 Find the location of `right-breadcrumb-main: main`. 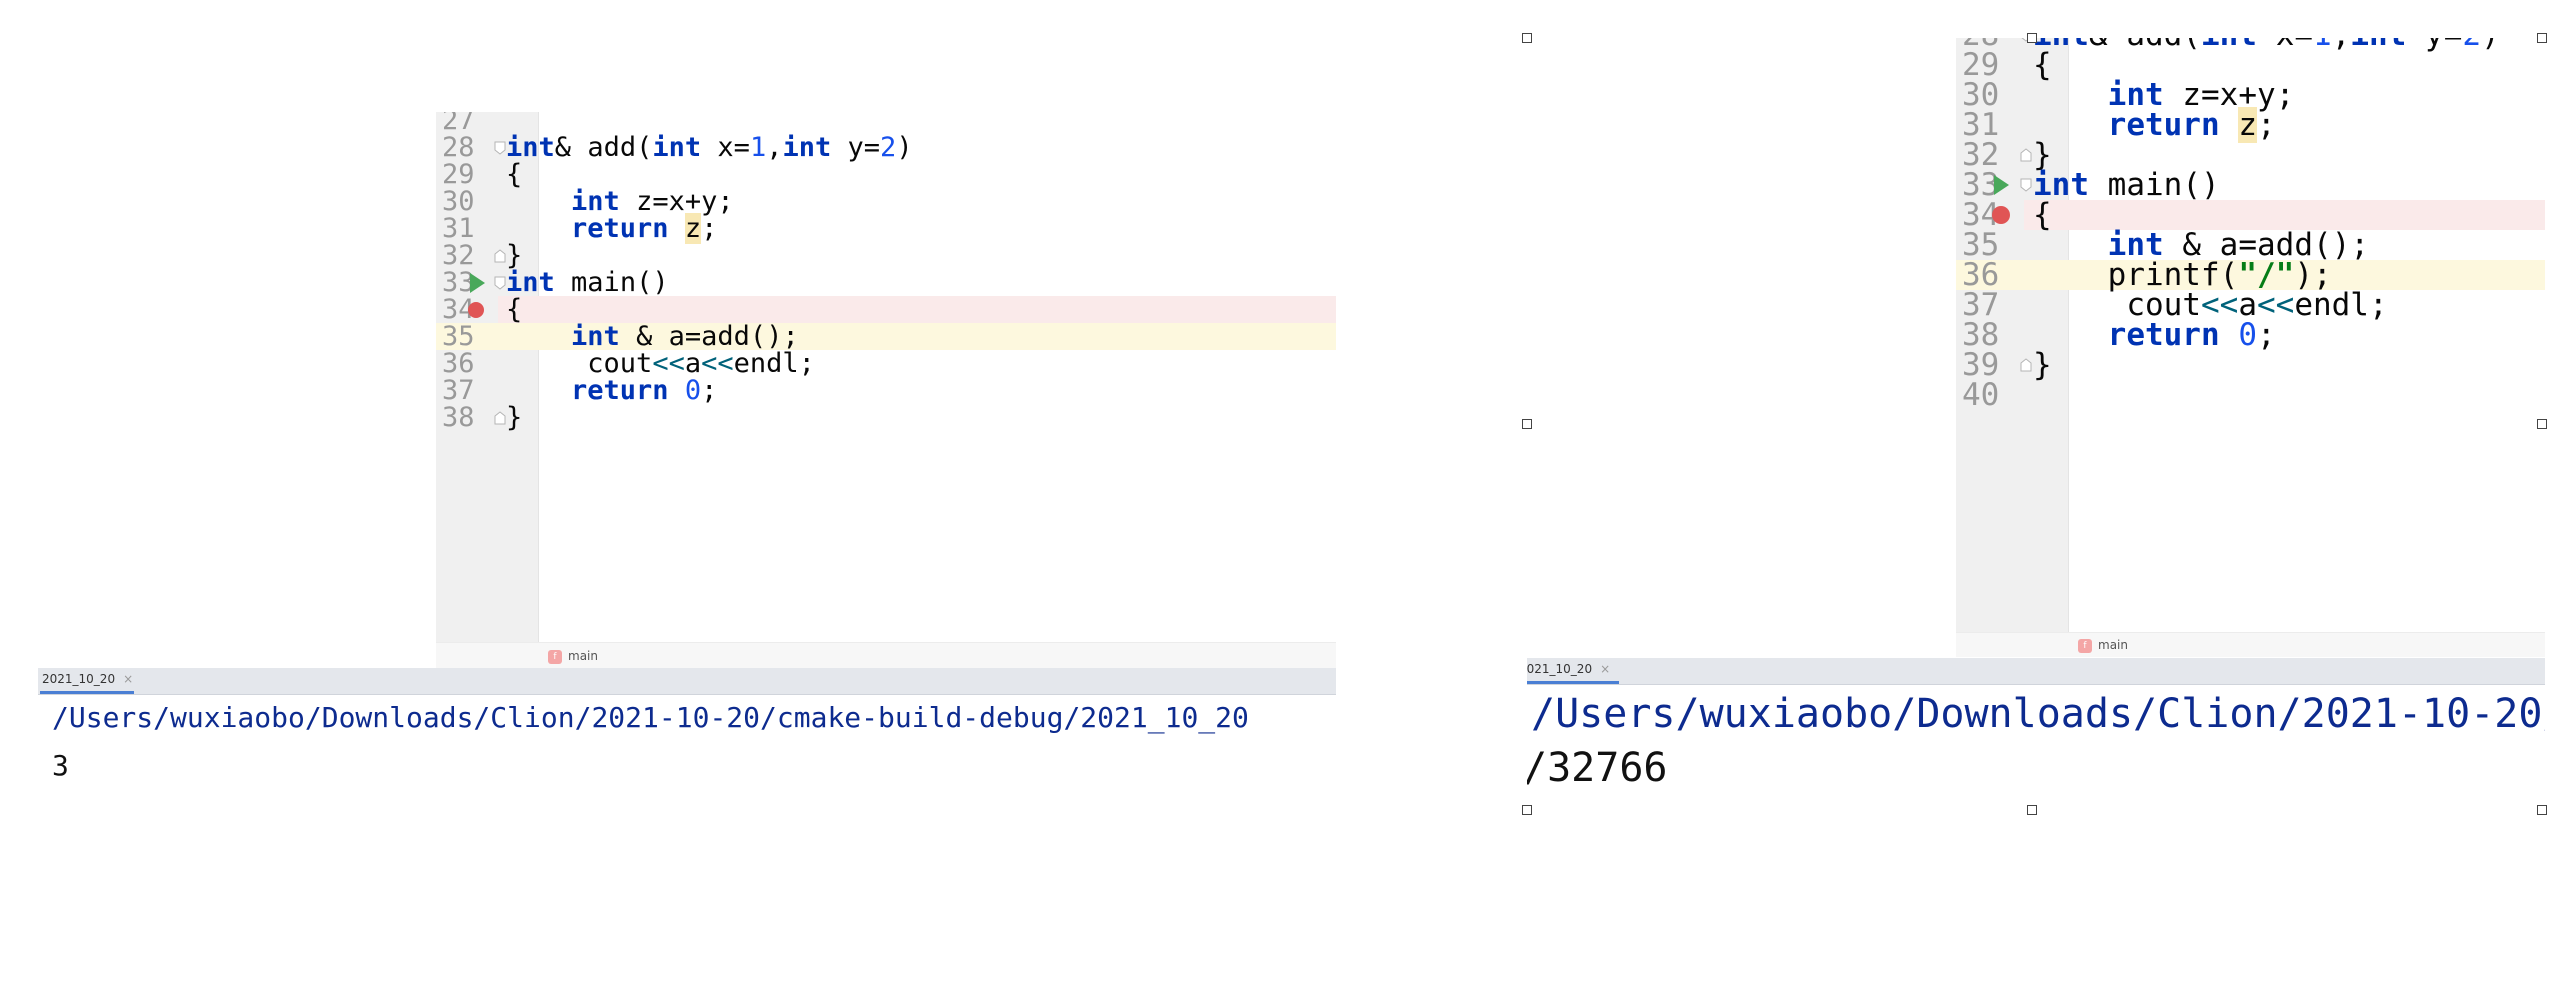

right-breadcrumb-main: main is located at coordinates (2113, 645).